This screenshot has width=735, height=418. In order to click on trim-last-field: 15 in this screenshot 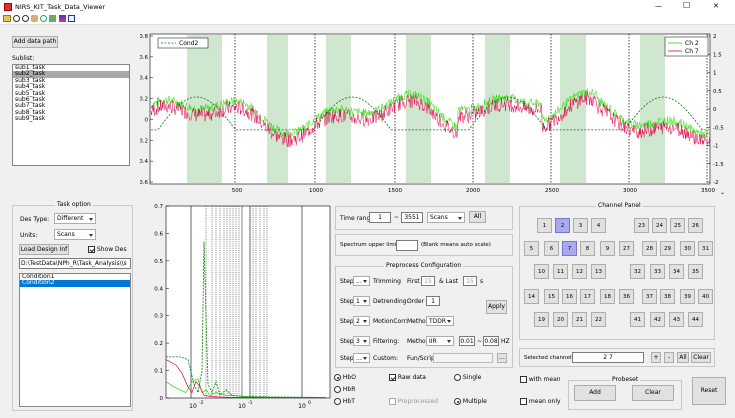, I will do `click(470, 281)`.